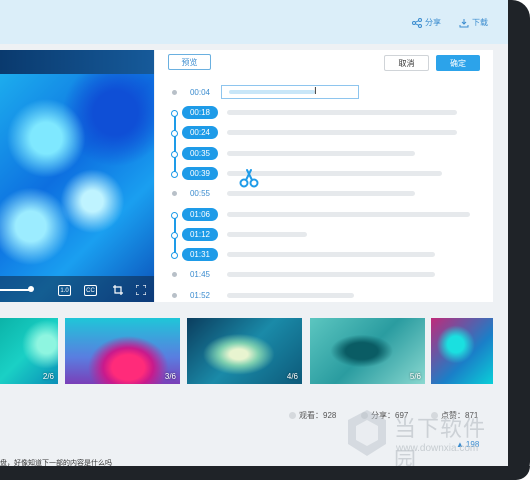 The height and width of the screenshot is (480, 530). Describe the element at coordinates (292, 376) in the screenshot. I see `thumbnail-badge: 4/6` at that location.